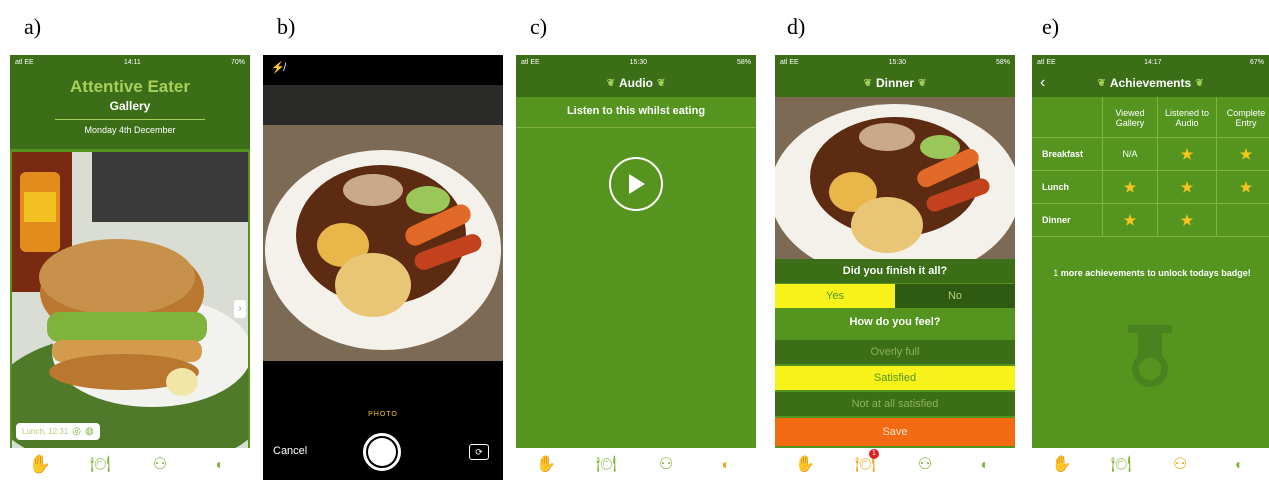 Image resolution: width=1269 pixels, height=480 pixels. Describe the element at coordinates (866, 462) in the screenshot. I see `tab-meals: 🍽 1` at that location.